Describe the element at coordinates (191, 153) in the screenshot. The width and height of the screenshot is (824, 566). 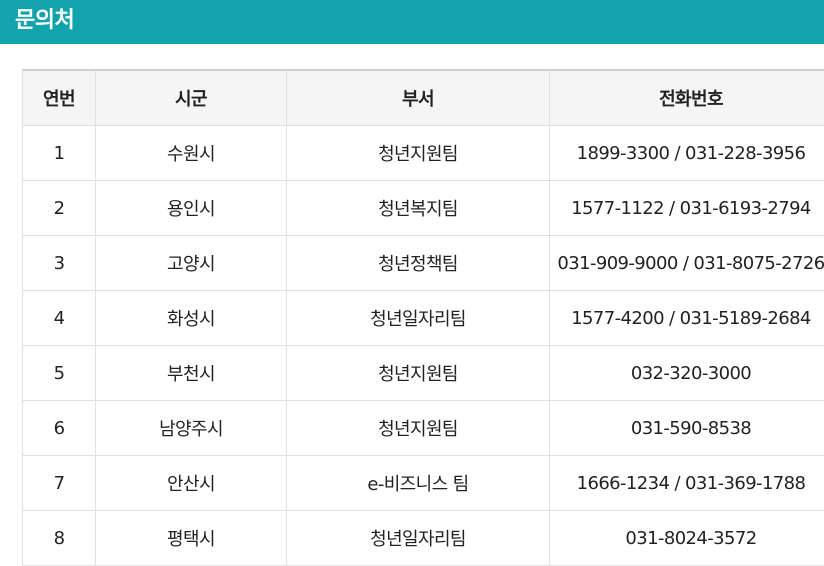
I see `row-city: 수원시` at that location.